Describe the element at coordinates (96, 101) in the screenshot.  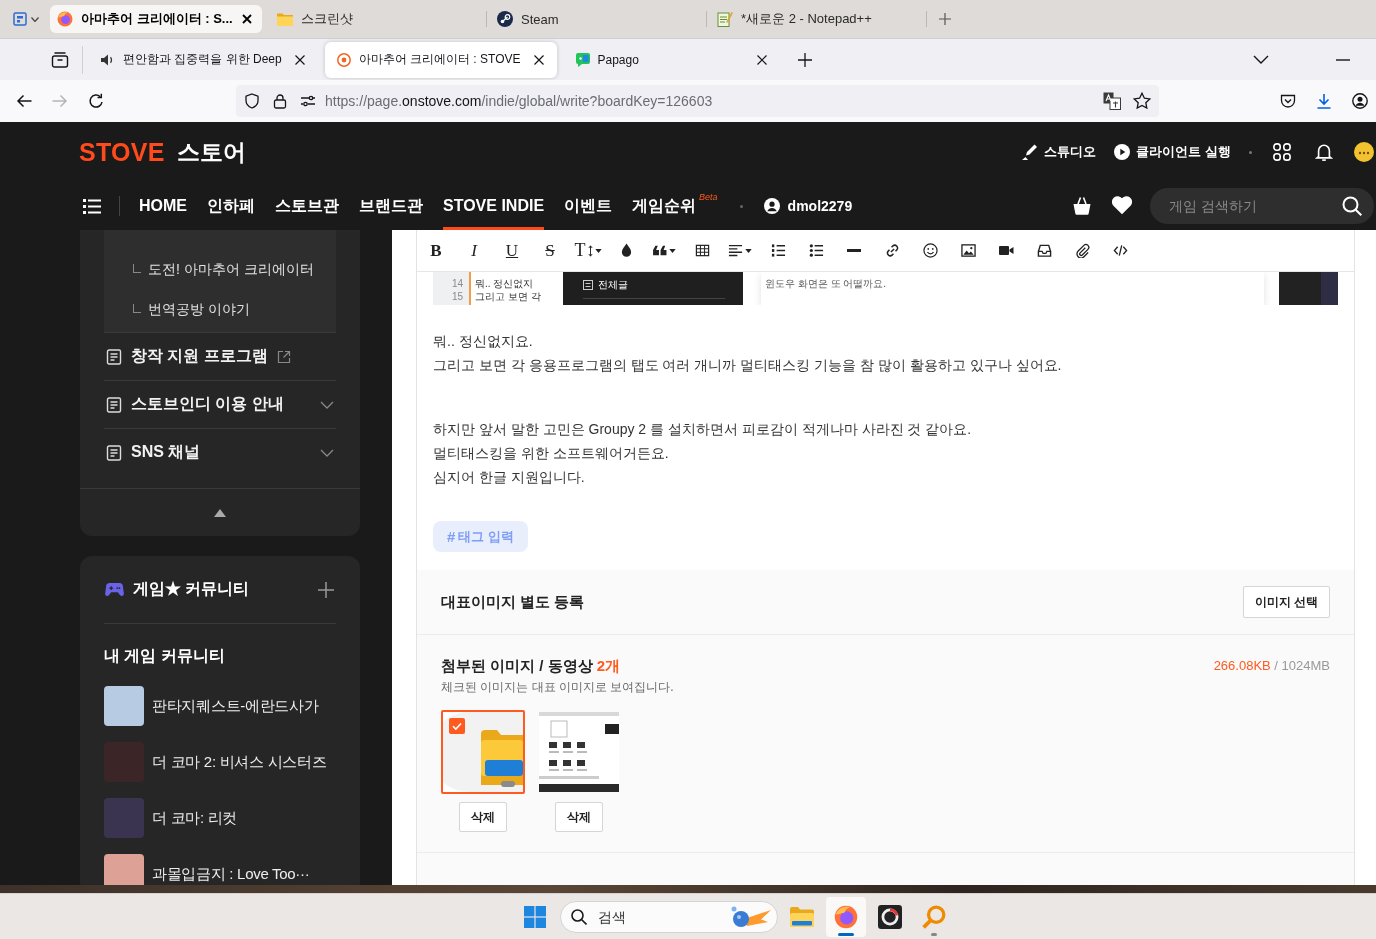
I see `reload-icon` at that location.